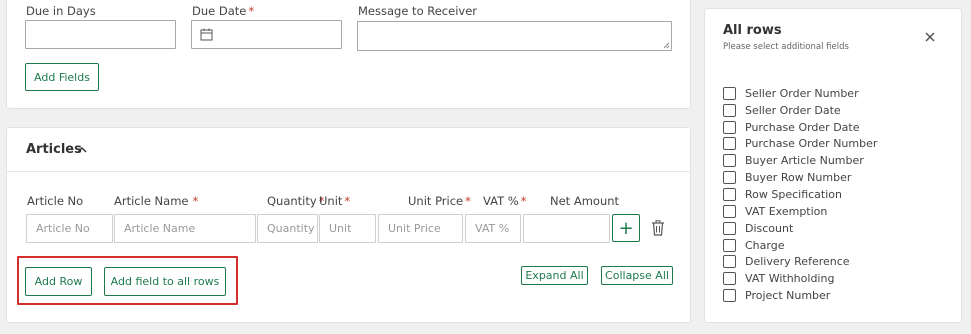 This screenshot has height=334, width=971. Describe the element at coordinates (348, 171) in the screenshot. I see `articles-divider` at that location.